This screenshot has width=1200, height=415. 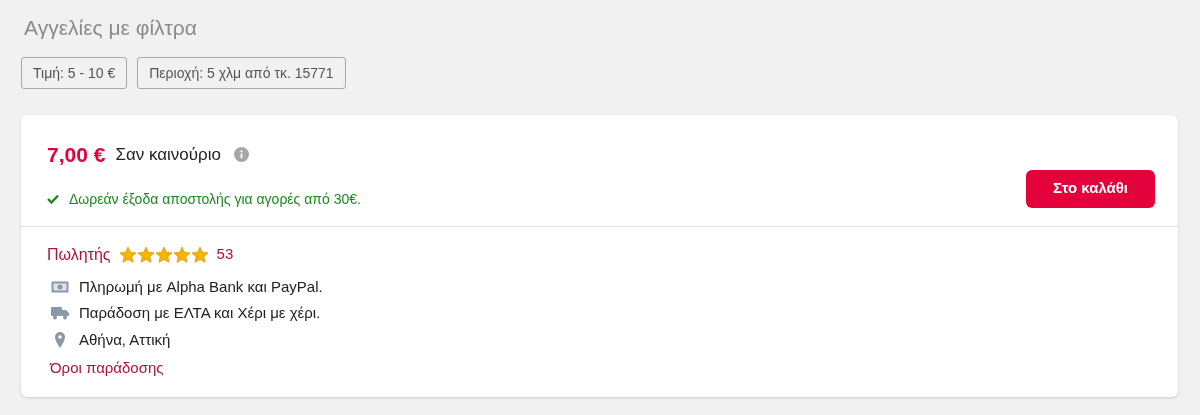 What do you see at coordinates (1090, 188) in the screenshot?
I see `add-to-cart-button: Στο καλάθι` at bounding box center [1090, 188].